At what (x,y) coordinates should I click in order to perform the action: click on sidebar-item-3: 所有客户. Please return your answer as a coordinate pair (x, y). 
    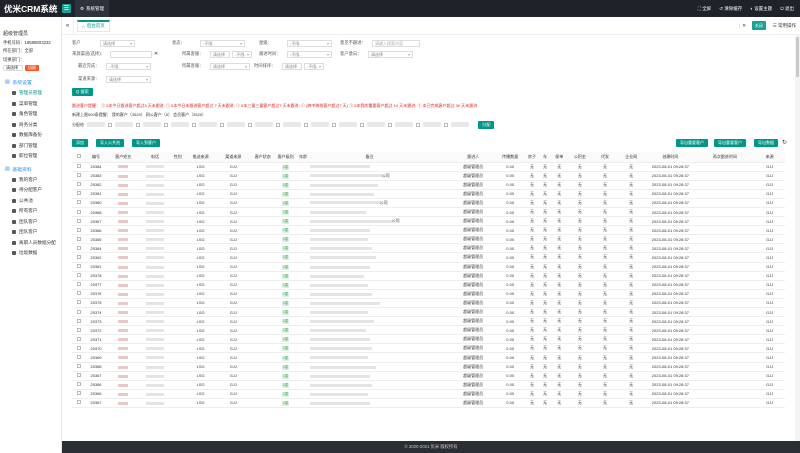
    Looking at the image, I should click on (30, 211).